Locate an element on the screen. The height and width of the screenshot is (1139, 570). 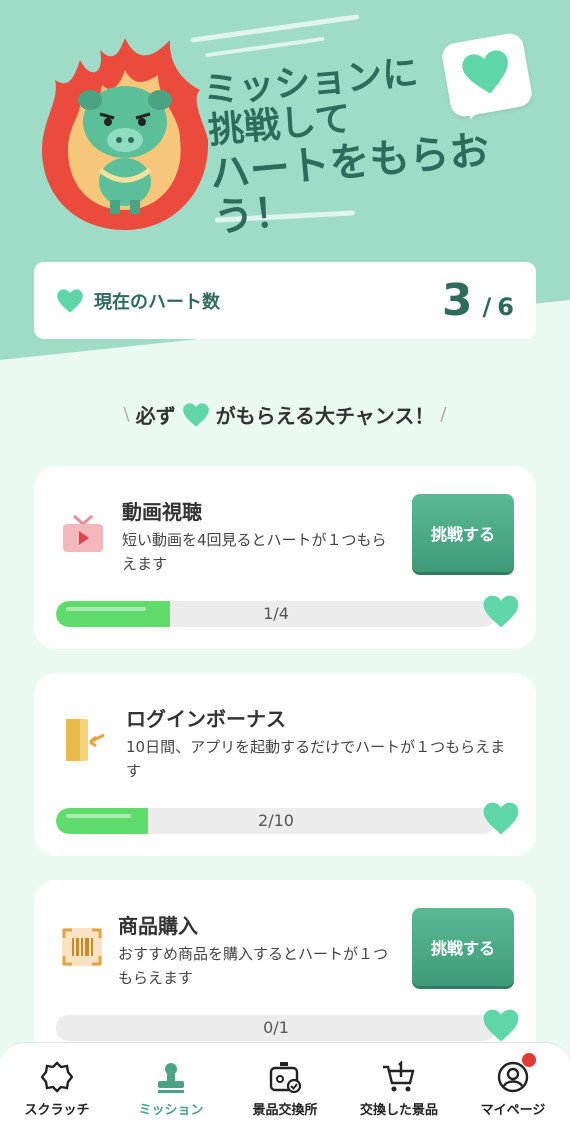
nav-label: マイページ is located at coordinates (513, 1110).